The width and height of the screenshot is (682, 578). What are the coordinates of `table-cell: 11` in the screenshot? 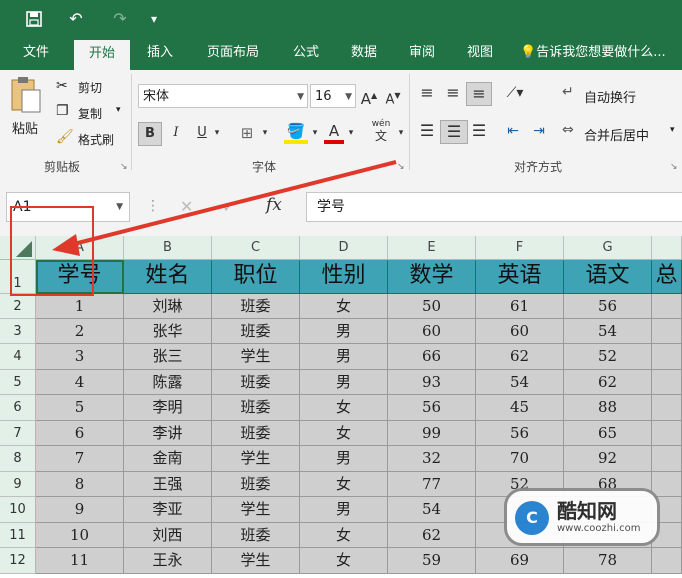 It's located at (80, 561).